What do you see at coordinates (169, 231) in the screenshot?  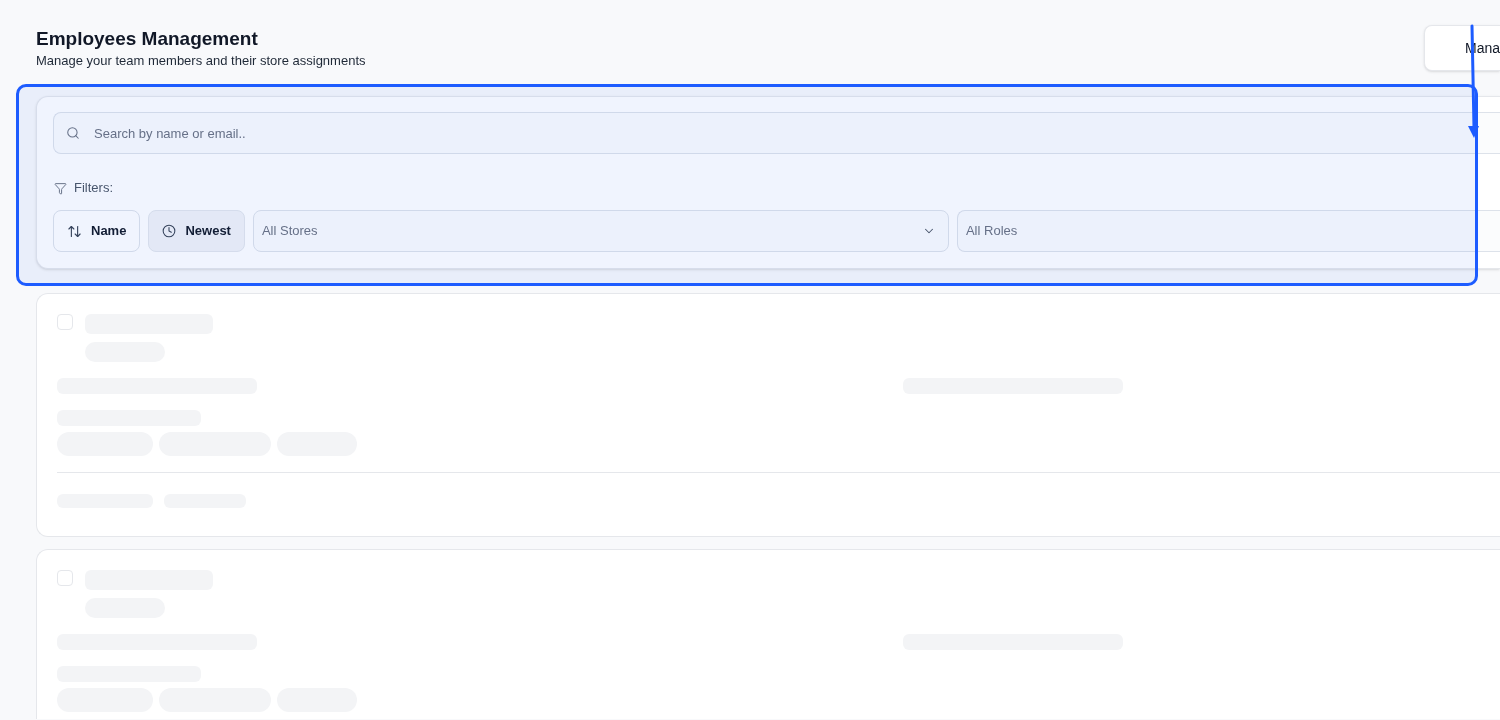 I see `clock-icon` at bounding box center [169, 231].